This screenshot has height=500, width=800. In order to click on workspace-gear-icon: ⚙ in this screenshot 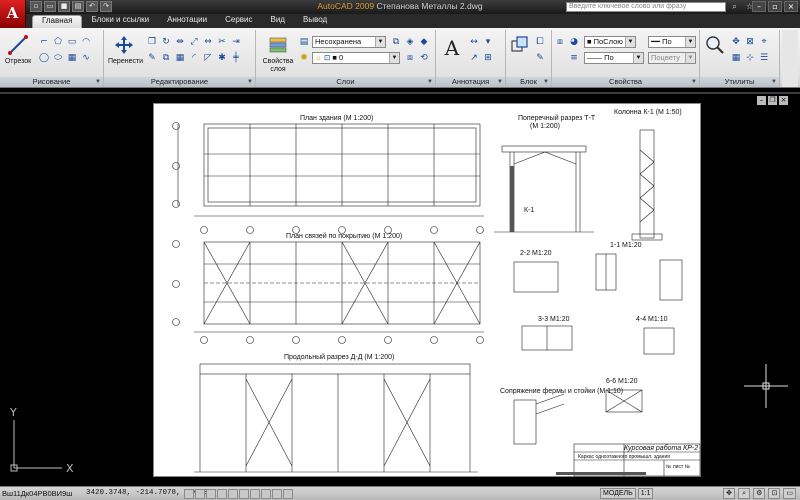, I will do `click(759, 493)`.